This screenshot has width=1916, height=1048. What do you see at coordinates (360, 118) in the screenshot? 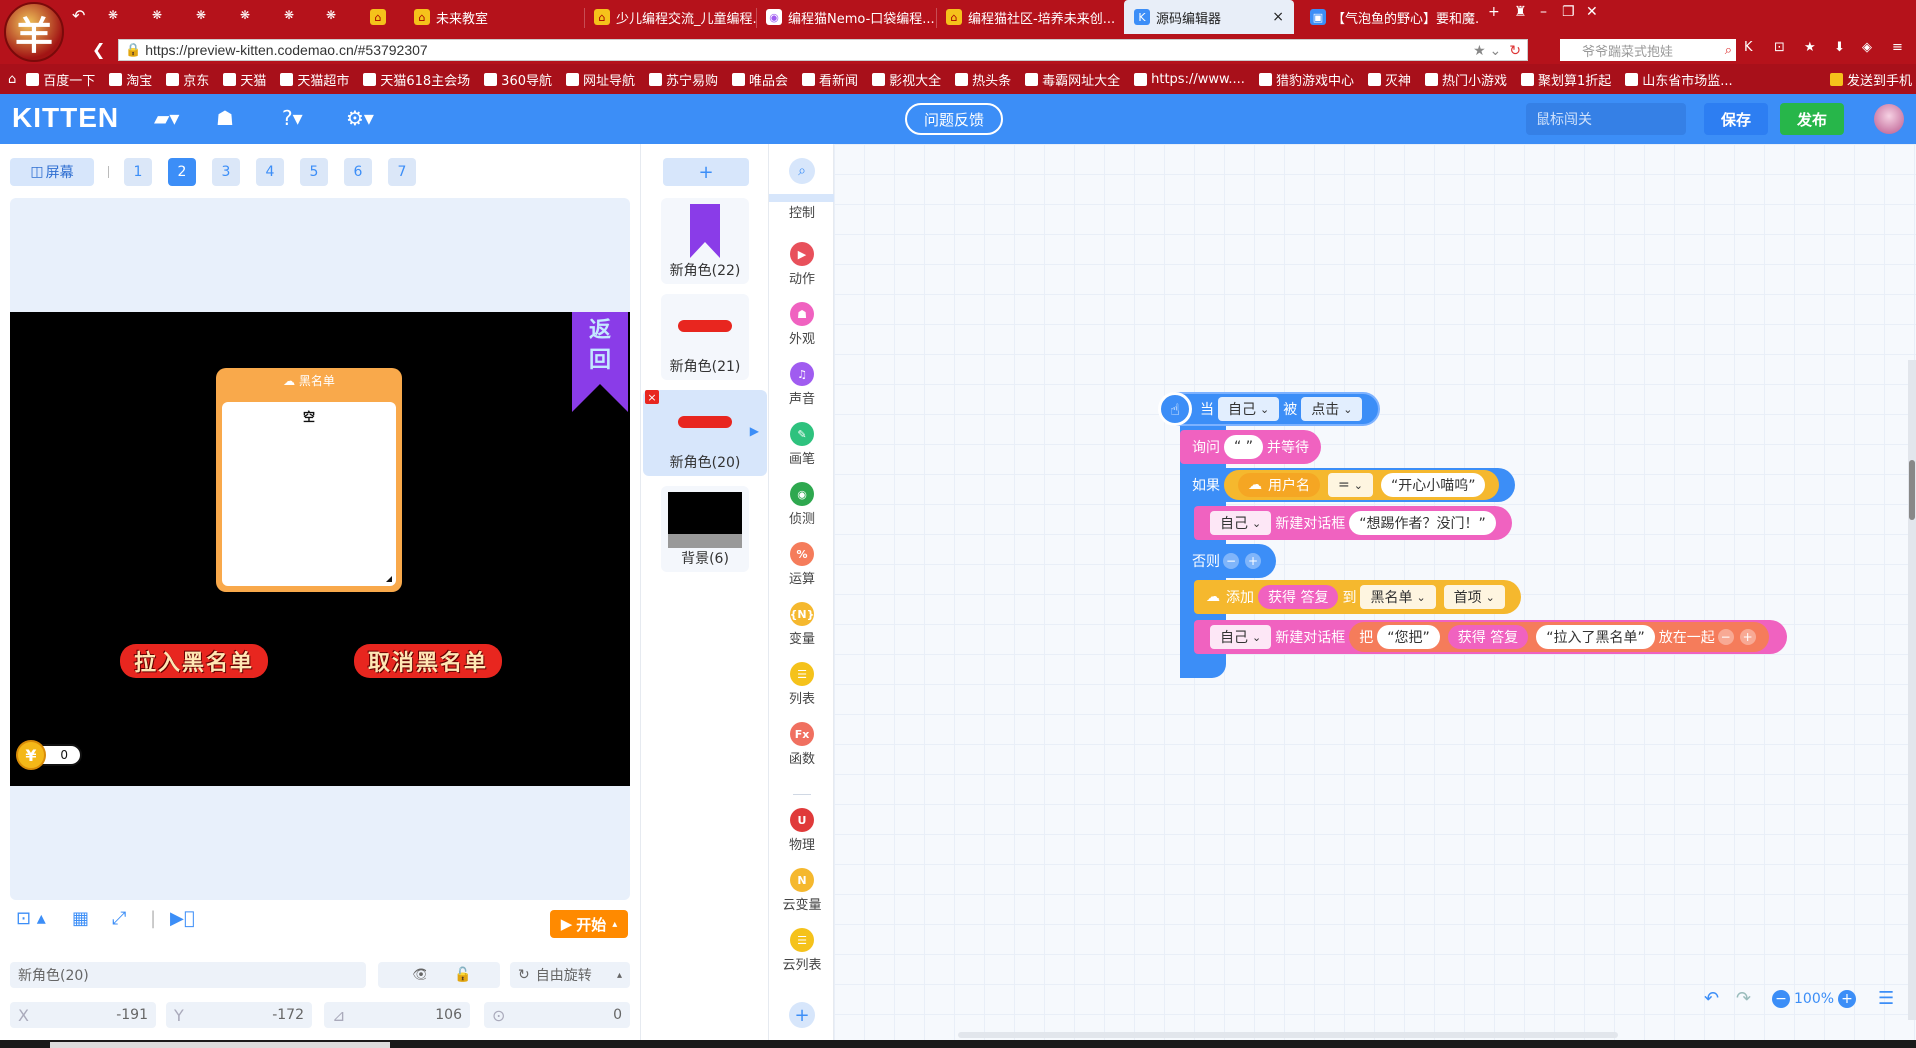
I see `gear-icon: ⚙▾` at bounding box center [360, 118].